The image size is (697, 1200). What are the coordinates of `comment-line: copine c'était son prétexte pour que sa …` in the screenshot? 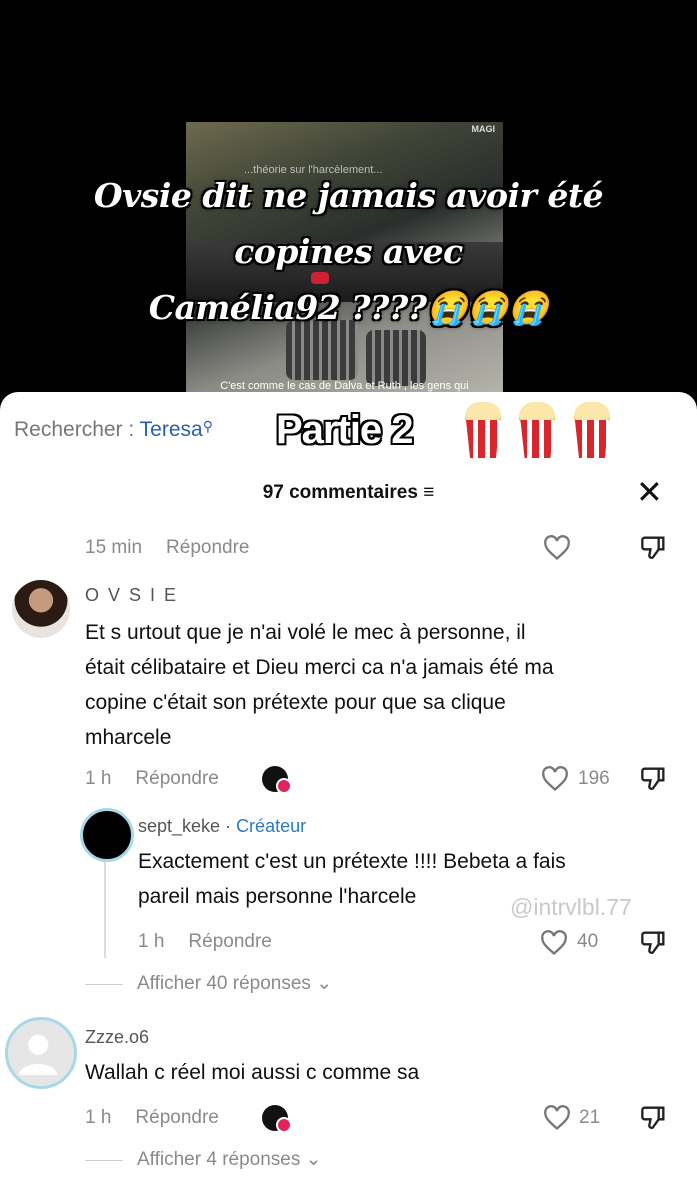 It's located at (295, 702).